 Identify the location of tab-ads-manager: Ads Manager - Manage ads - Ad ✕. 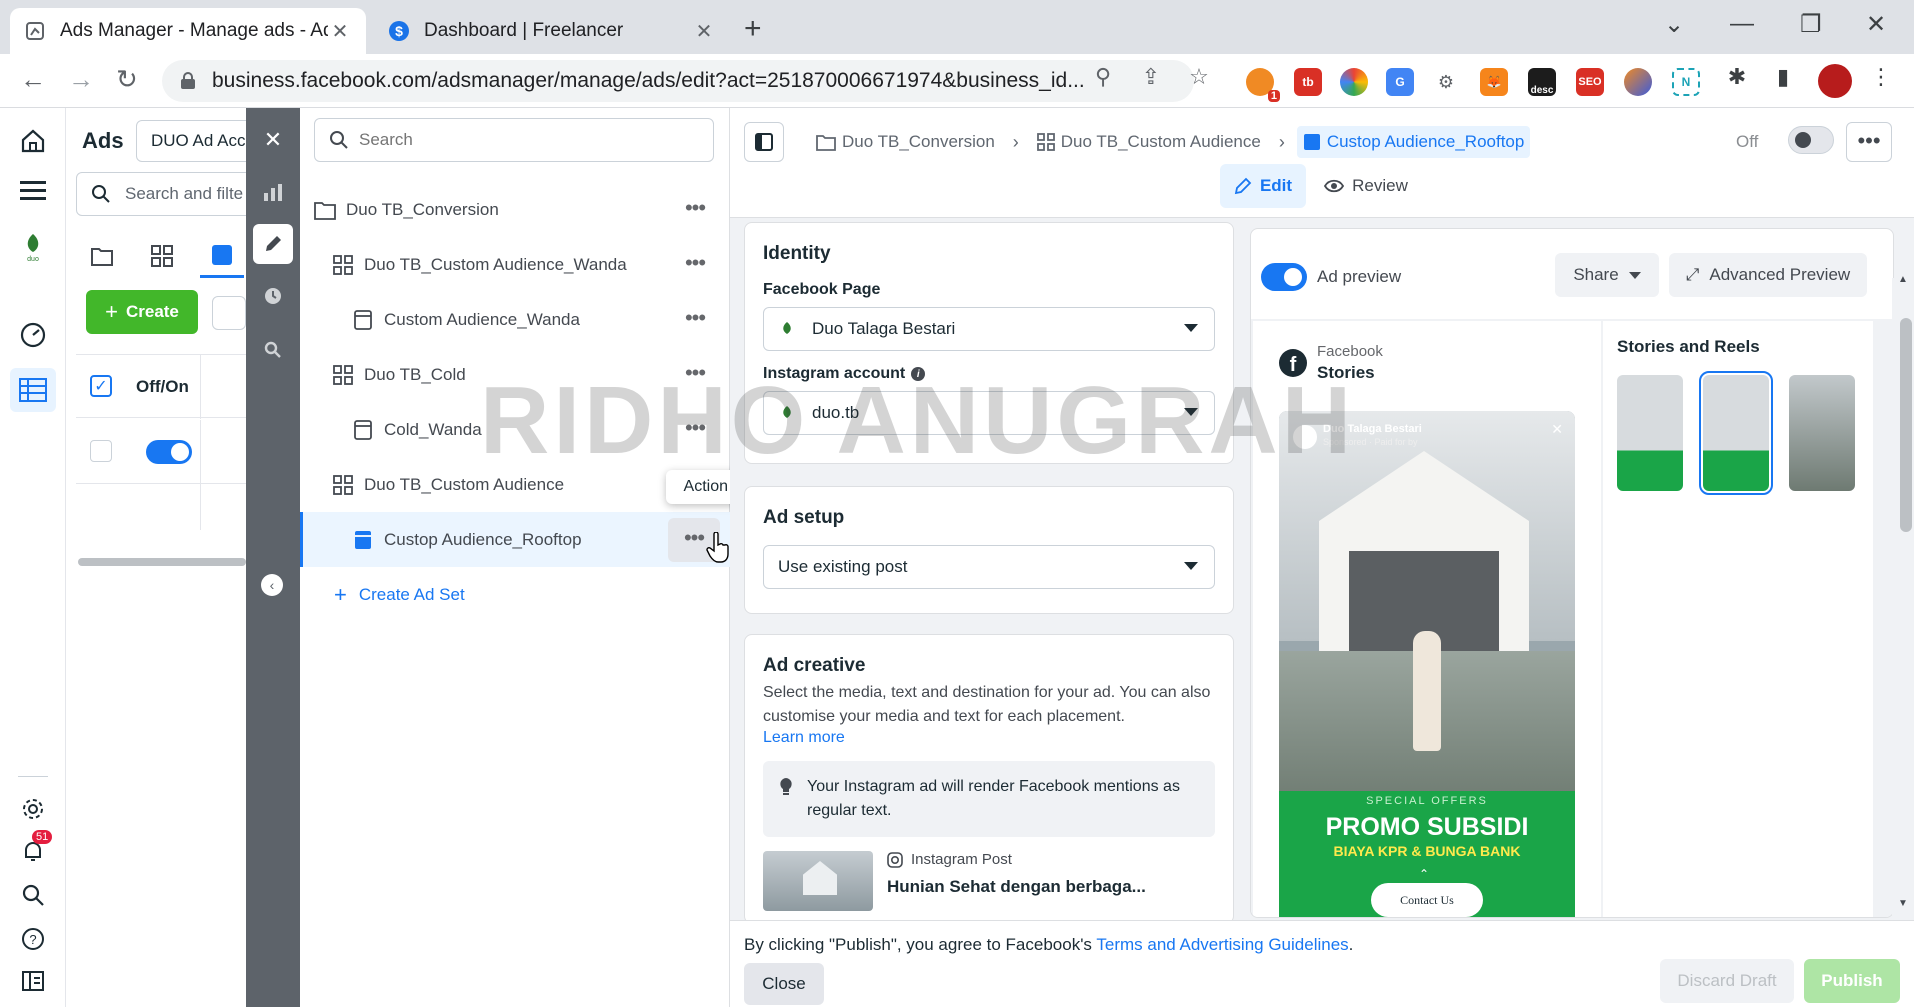
(188, 31).